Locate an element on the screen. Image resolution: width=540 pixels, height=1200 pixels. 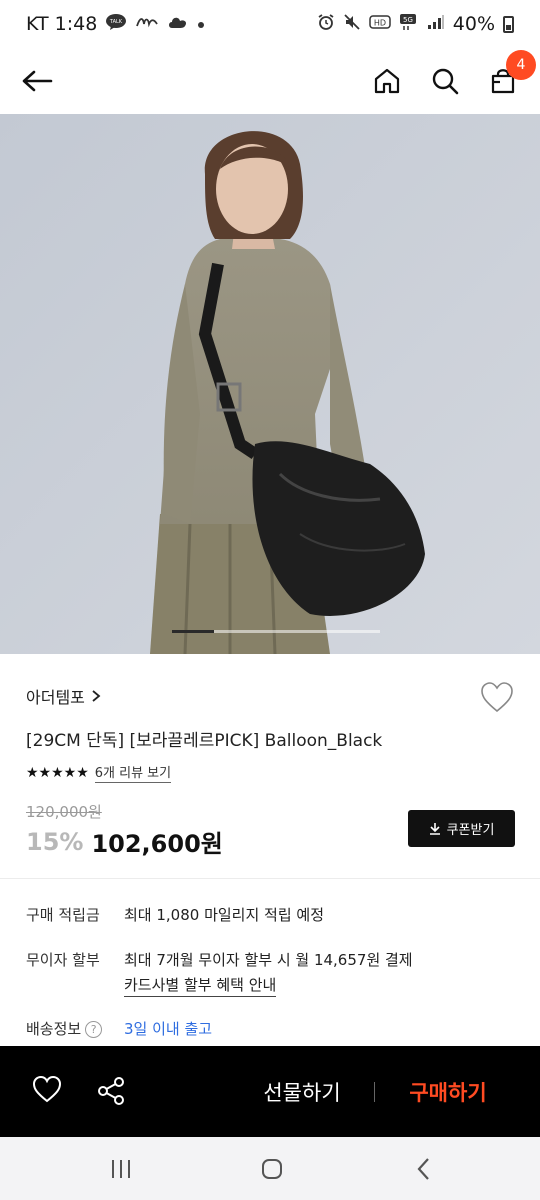
home-icon is located at coordinates (387, 81).